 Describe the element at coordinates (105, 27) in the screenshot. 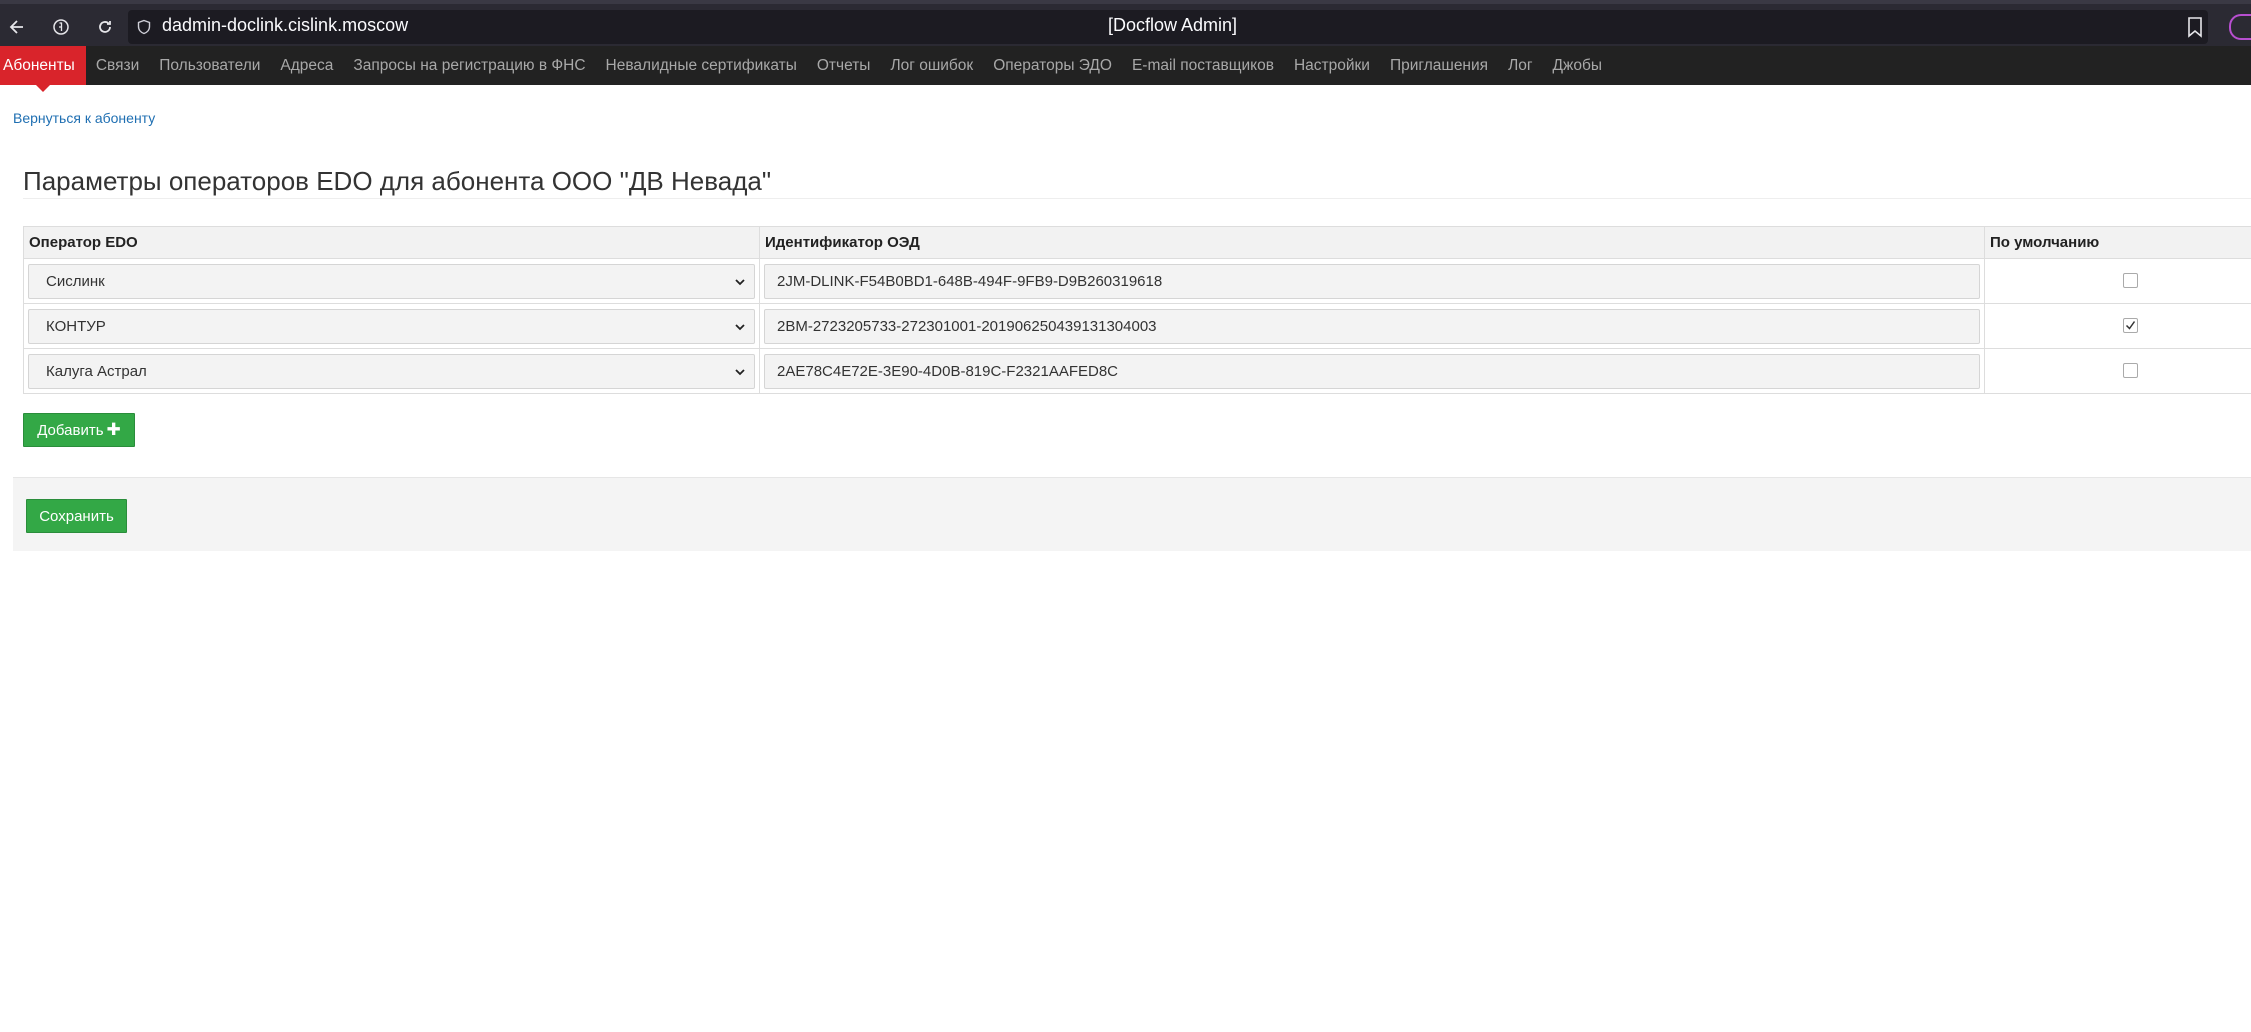

I see `reload-icon` at that location.